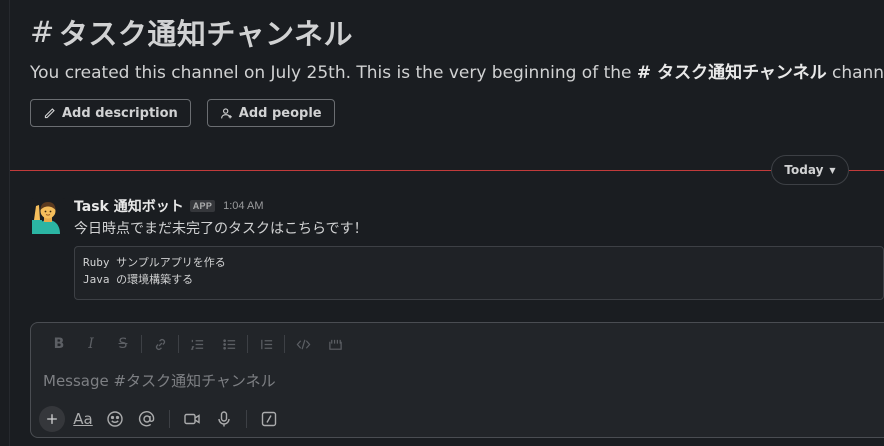  What do you see at coordinates (857, 73) in the screenshot?
I see `intro-suffix: channel.` at bounding box center [857, 73].